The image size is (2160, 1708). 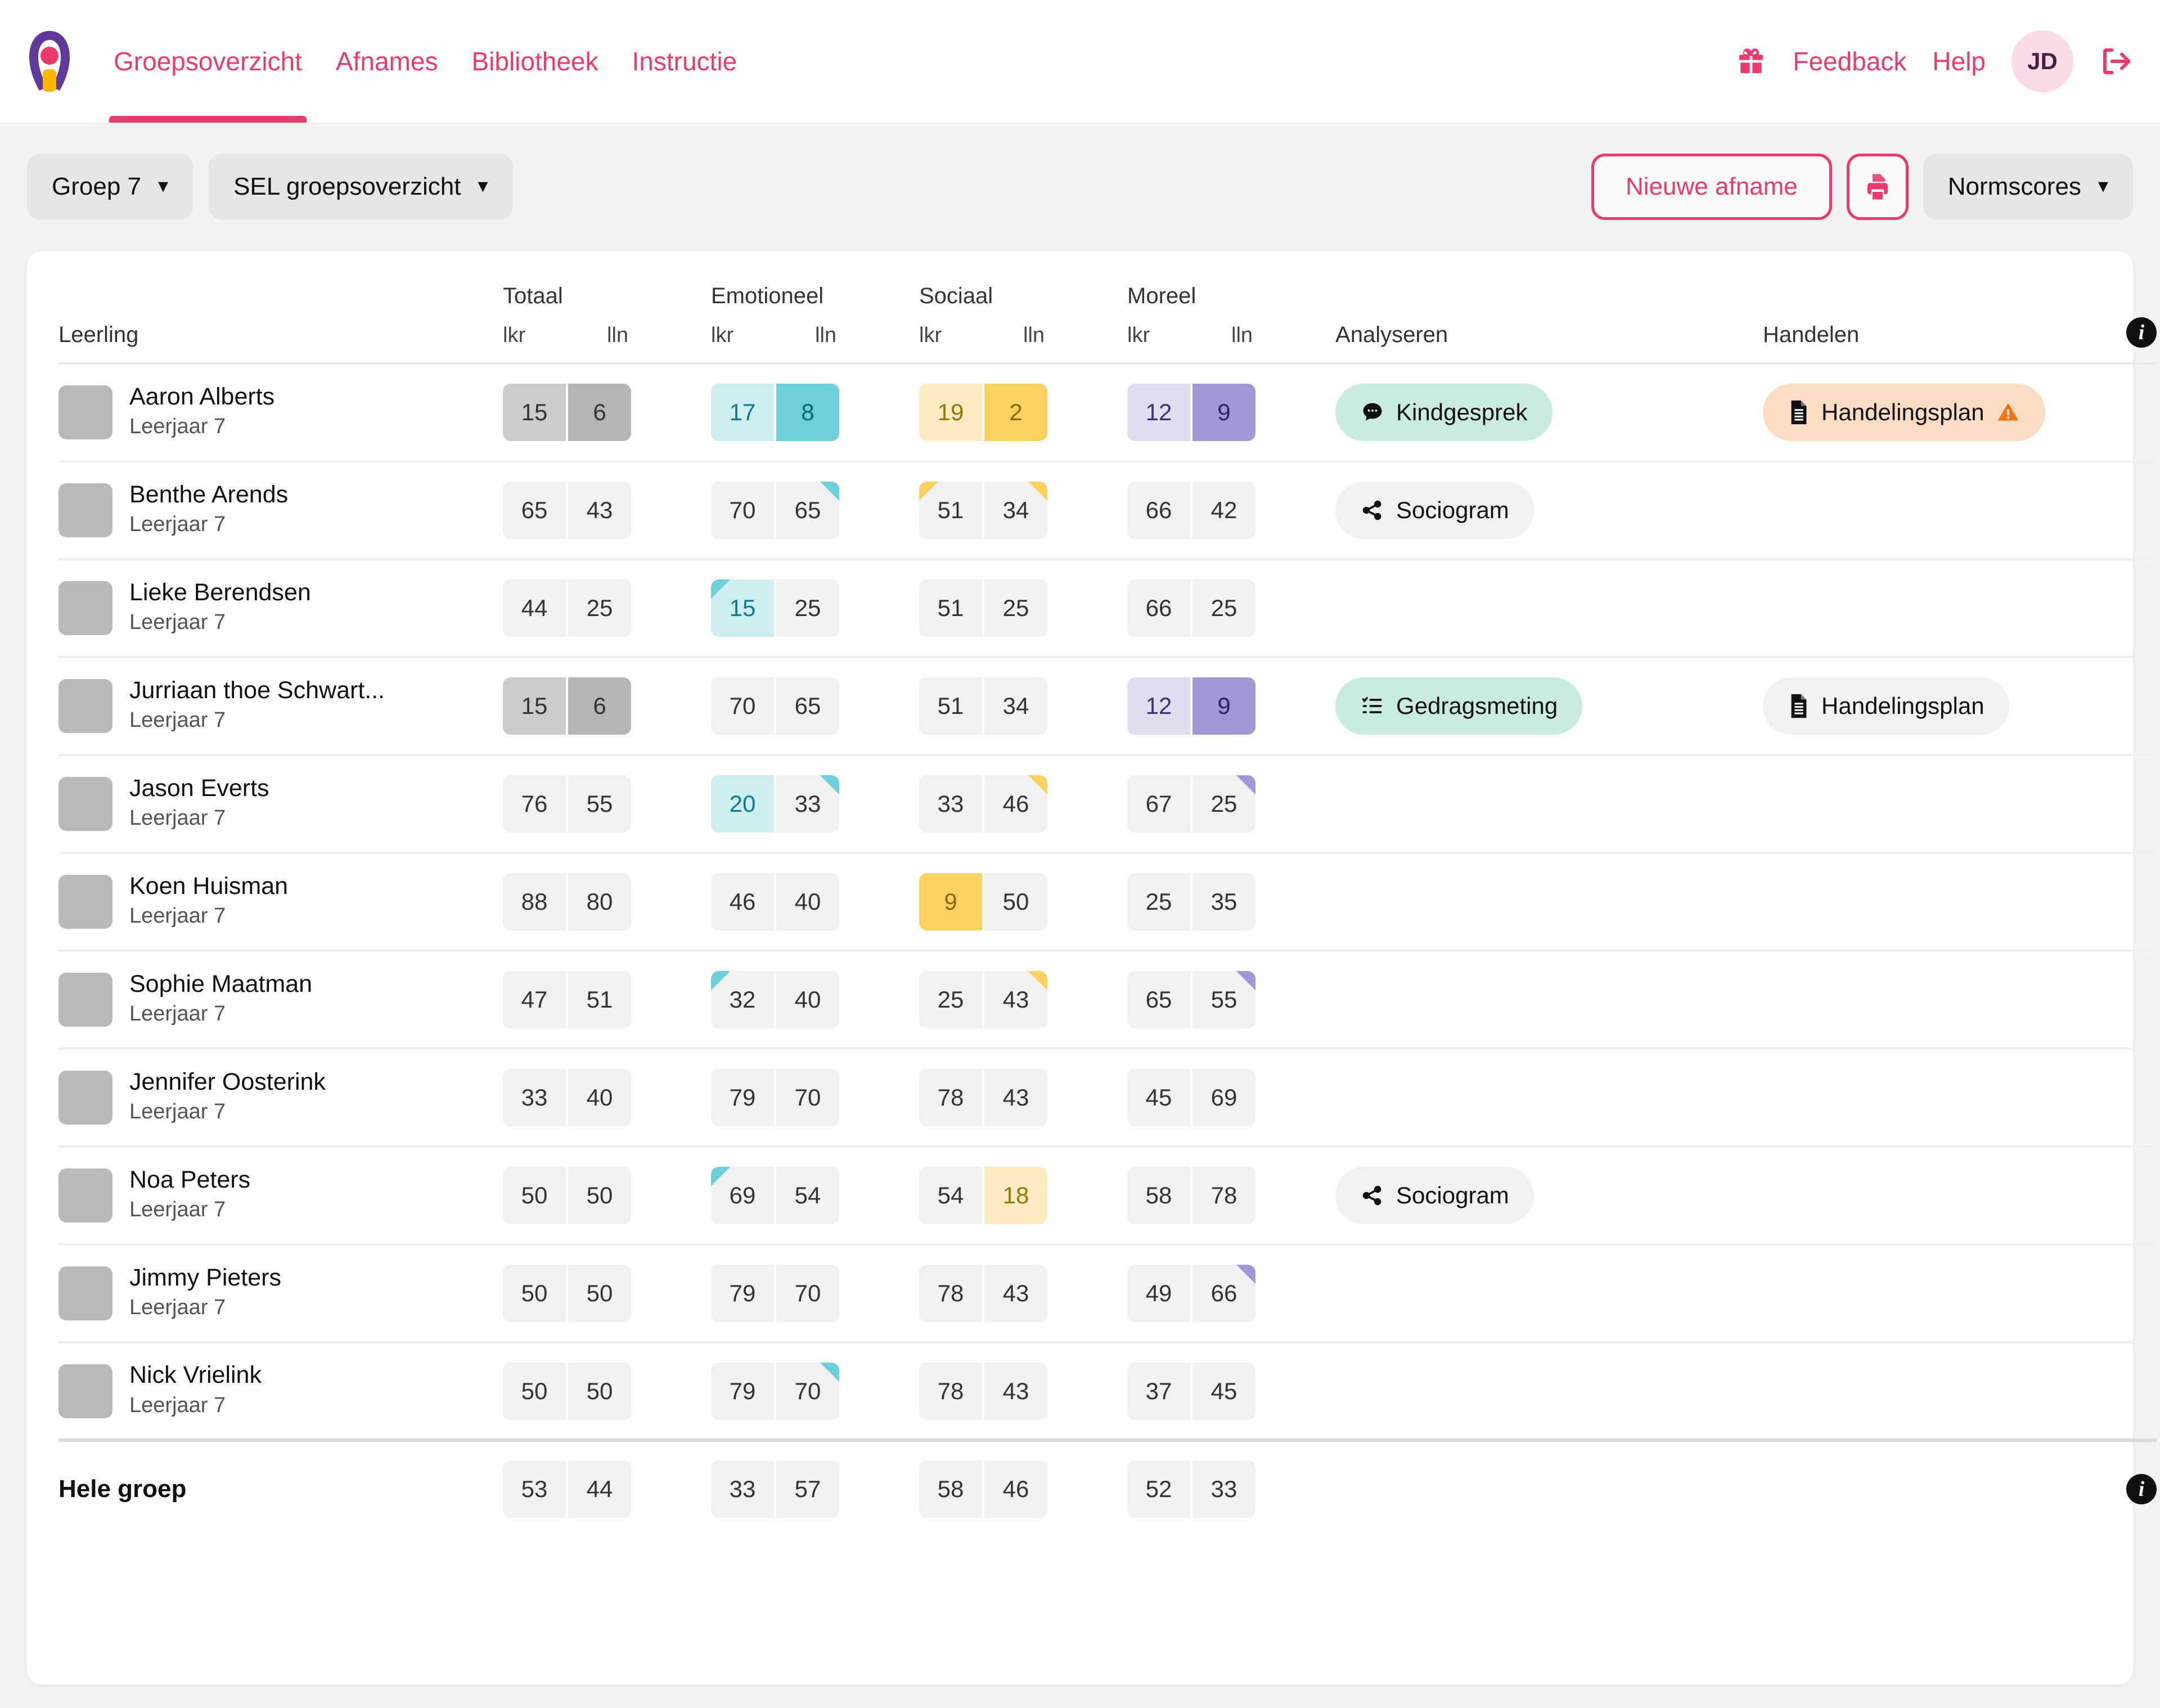 I want to click on app-logo, so click(x=49, y=62).